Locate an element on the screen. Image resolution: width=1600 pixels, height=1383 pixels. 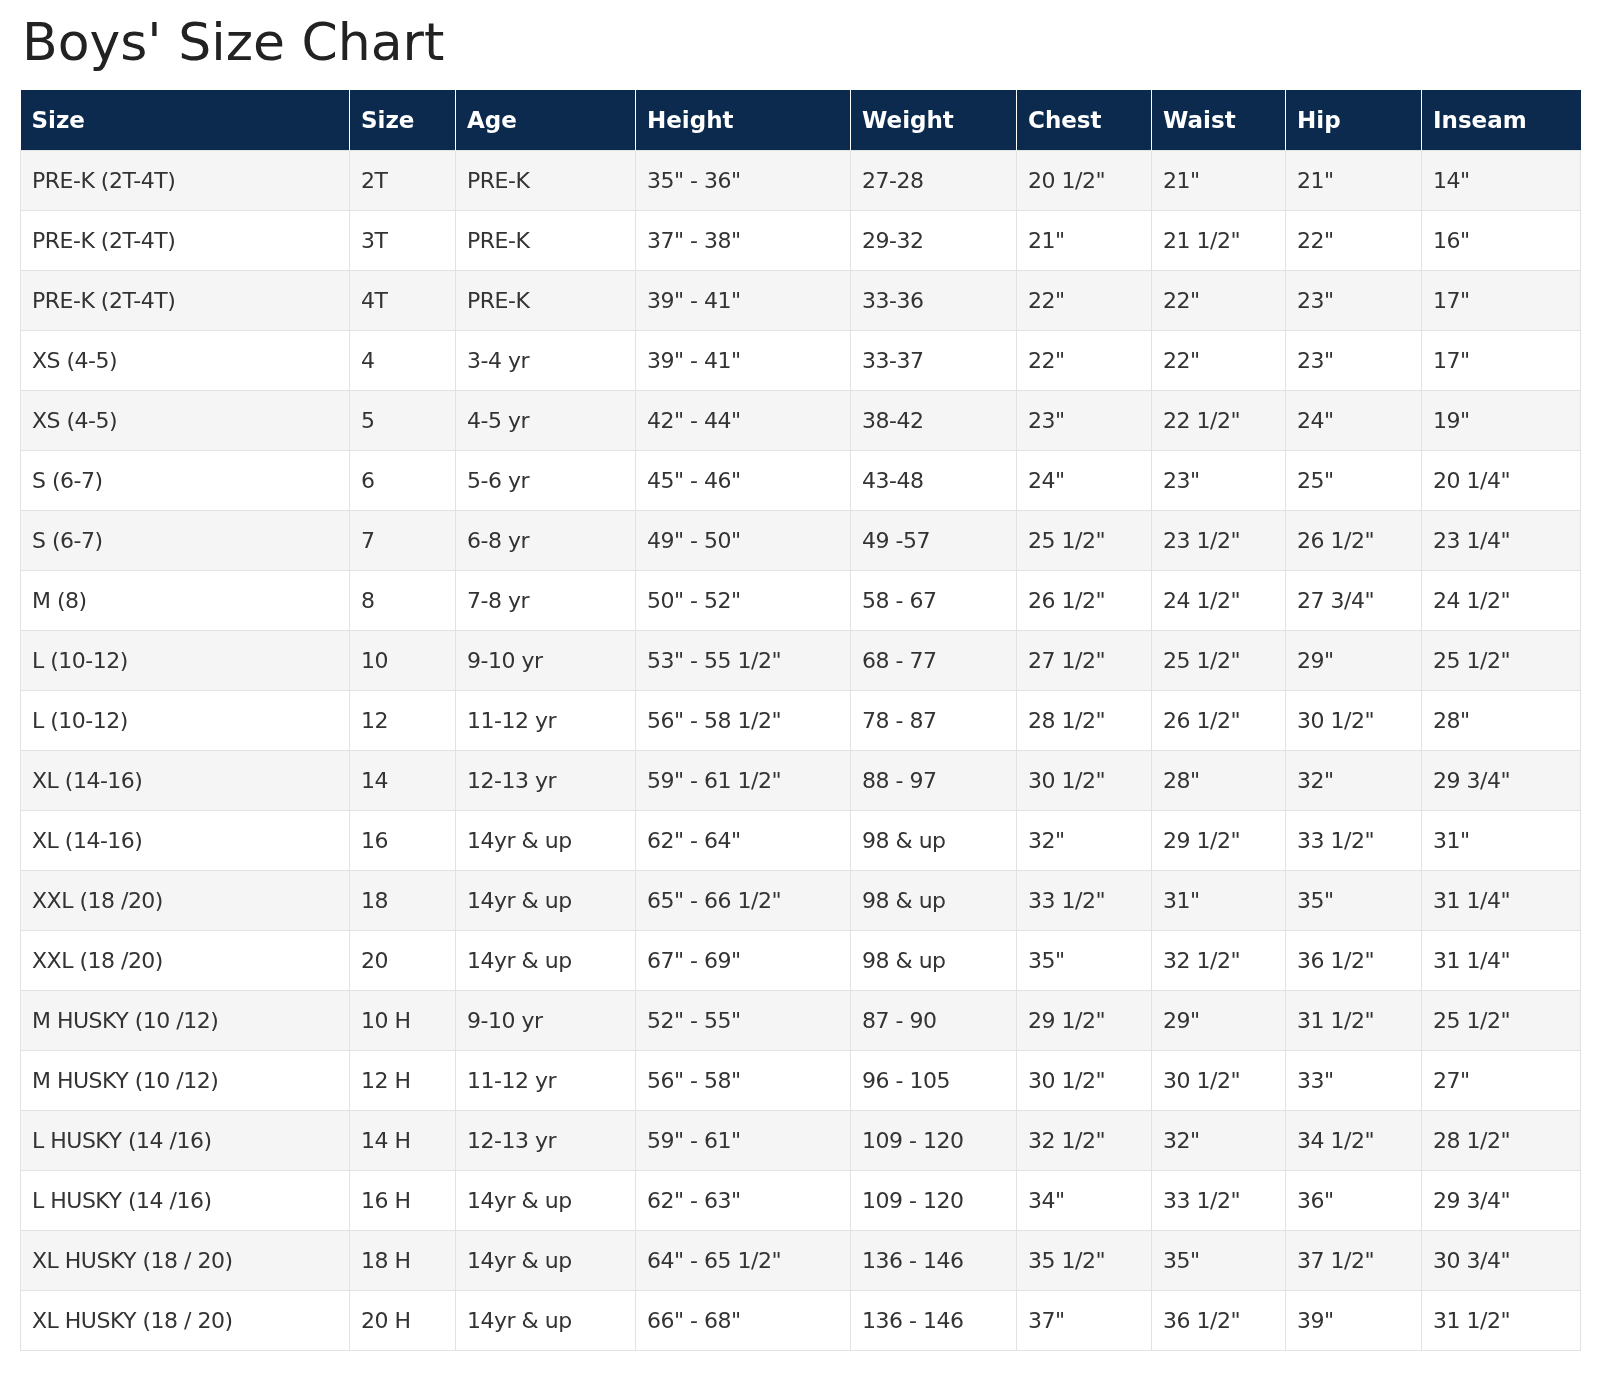
table-cell: 6-8 yr is located at coordinates (545, 540).